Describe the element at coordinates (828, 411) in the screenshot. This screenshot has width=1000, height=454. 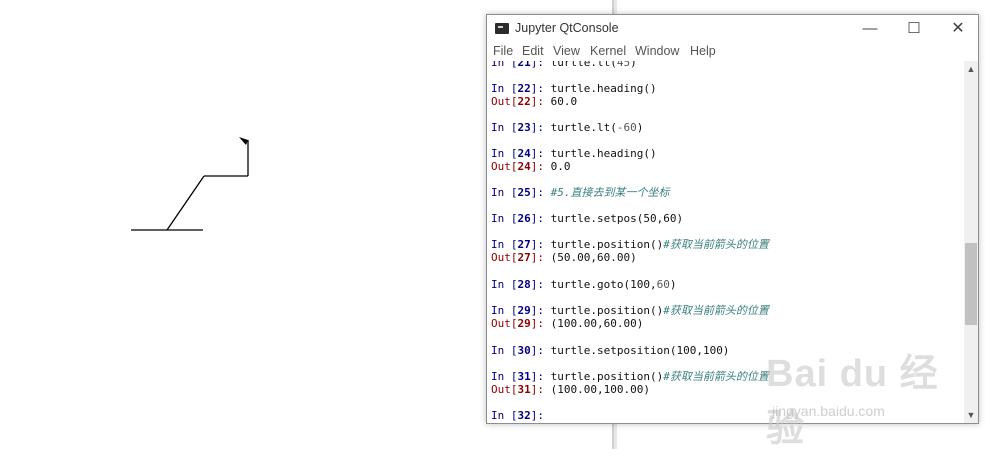
I see `watermark-url: jingyan.baidu.com` at that location.